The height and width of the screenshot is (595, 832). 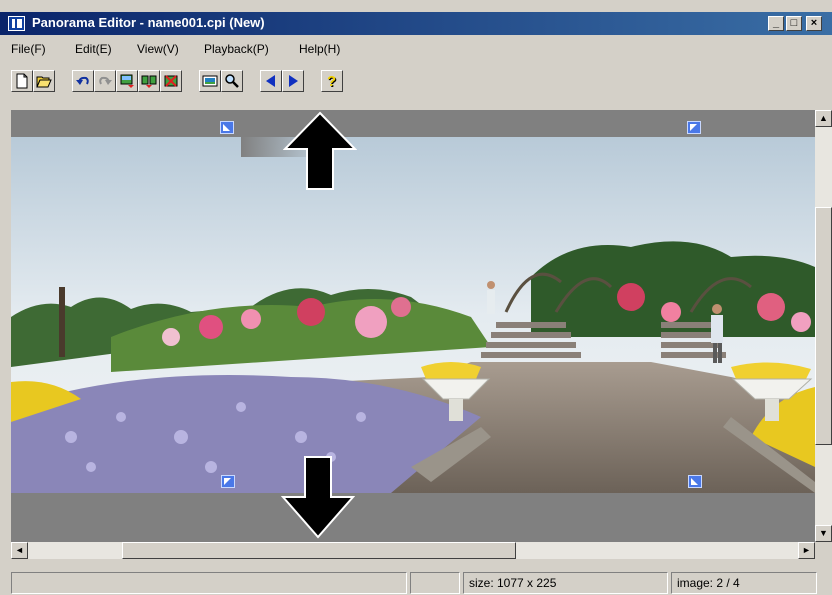 I want to click on menu-view: View(V), so click(x=158, y=49).